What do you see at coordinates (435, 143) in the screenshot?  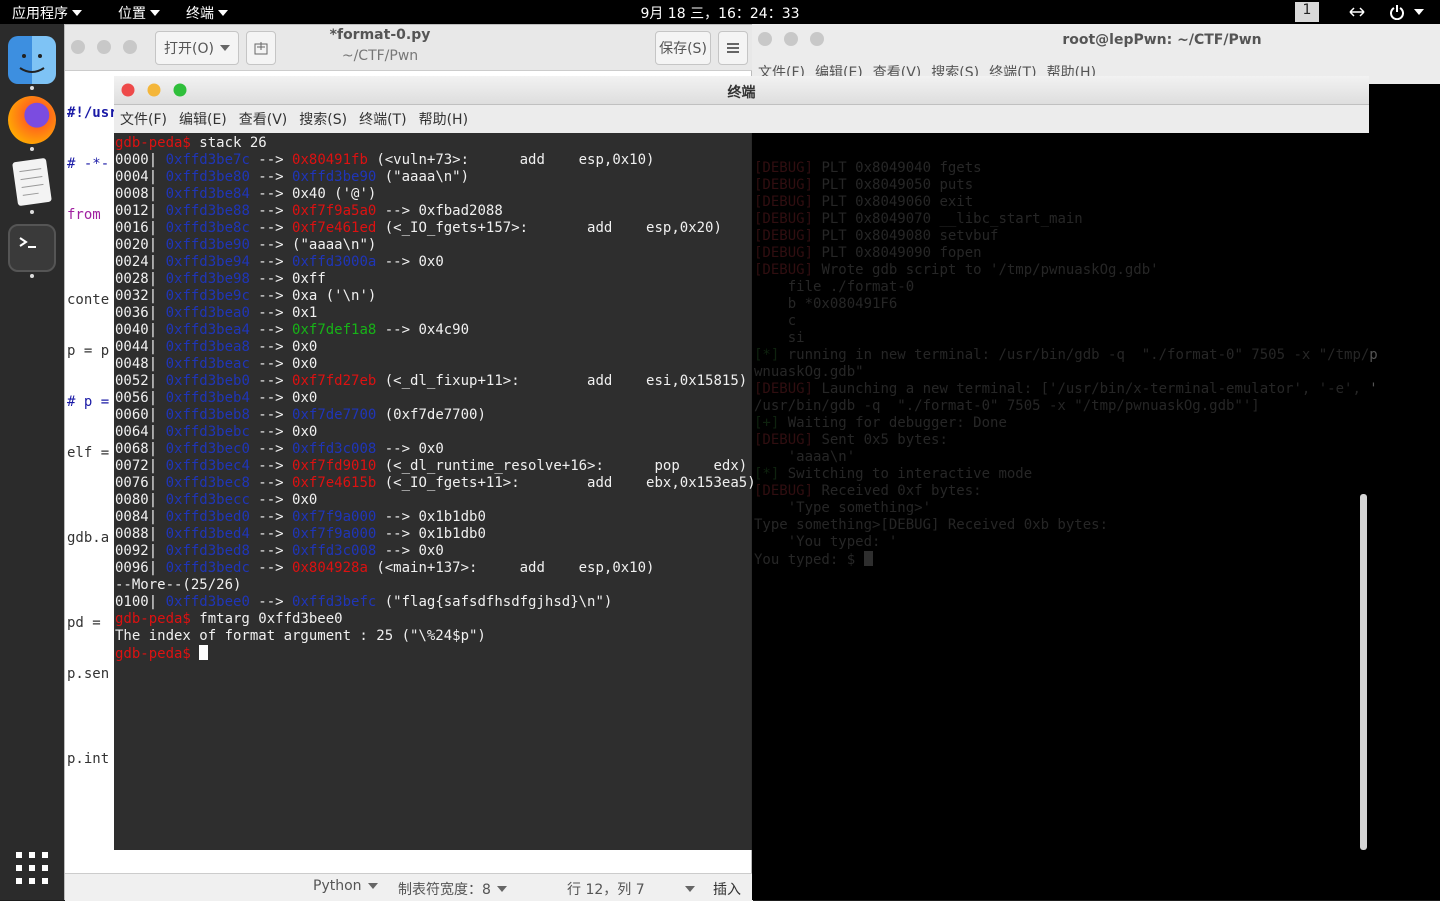 I see `terminal-line: gdb-peda$ stack 26` at bounding box center [435, 143].